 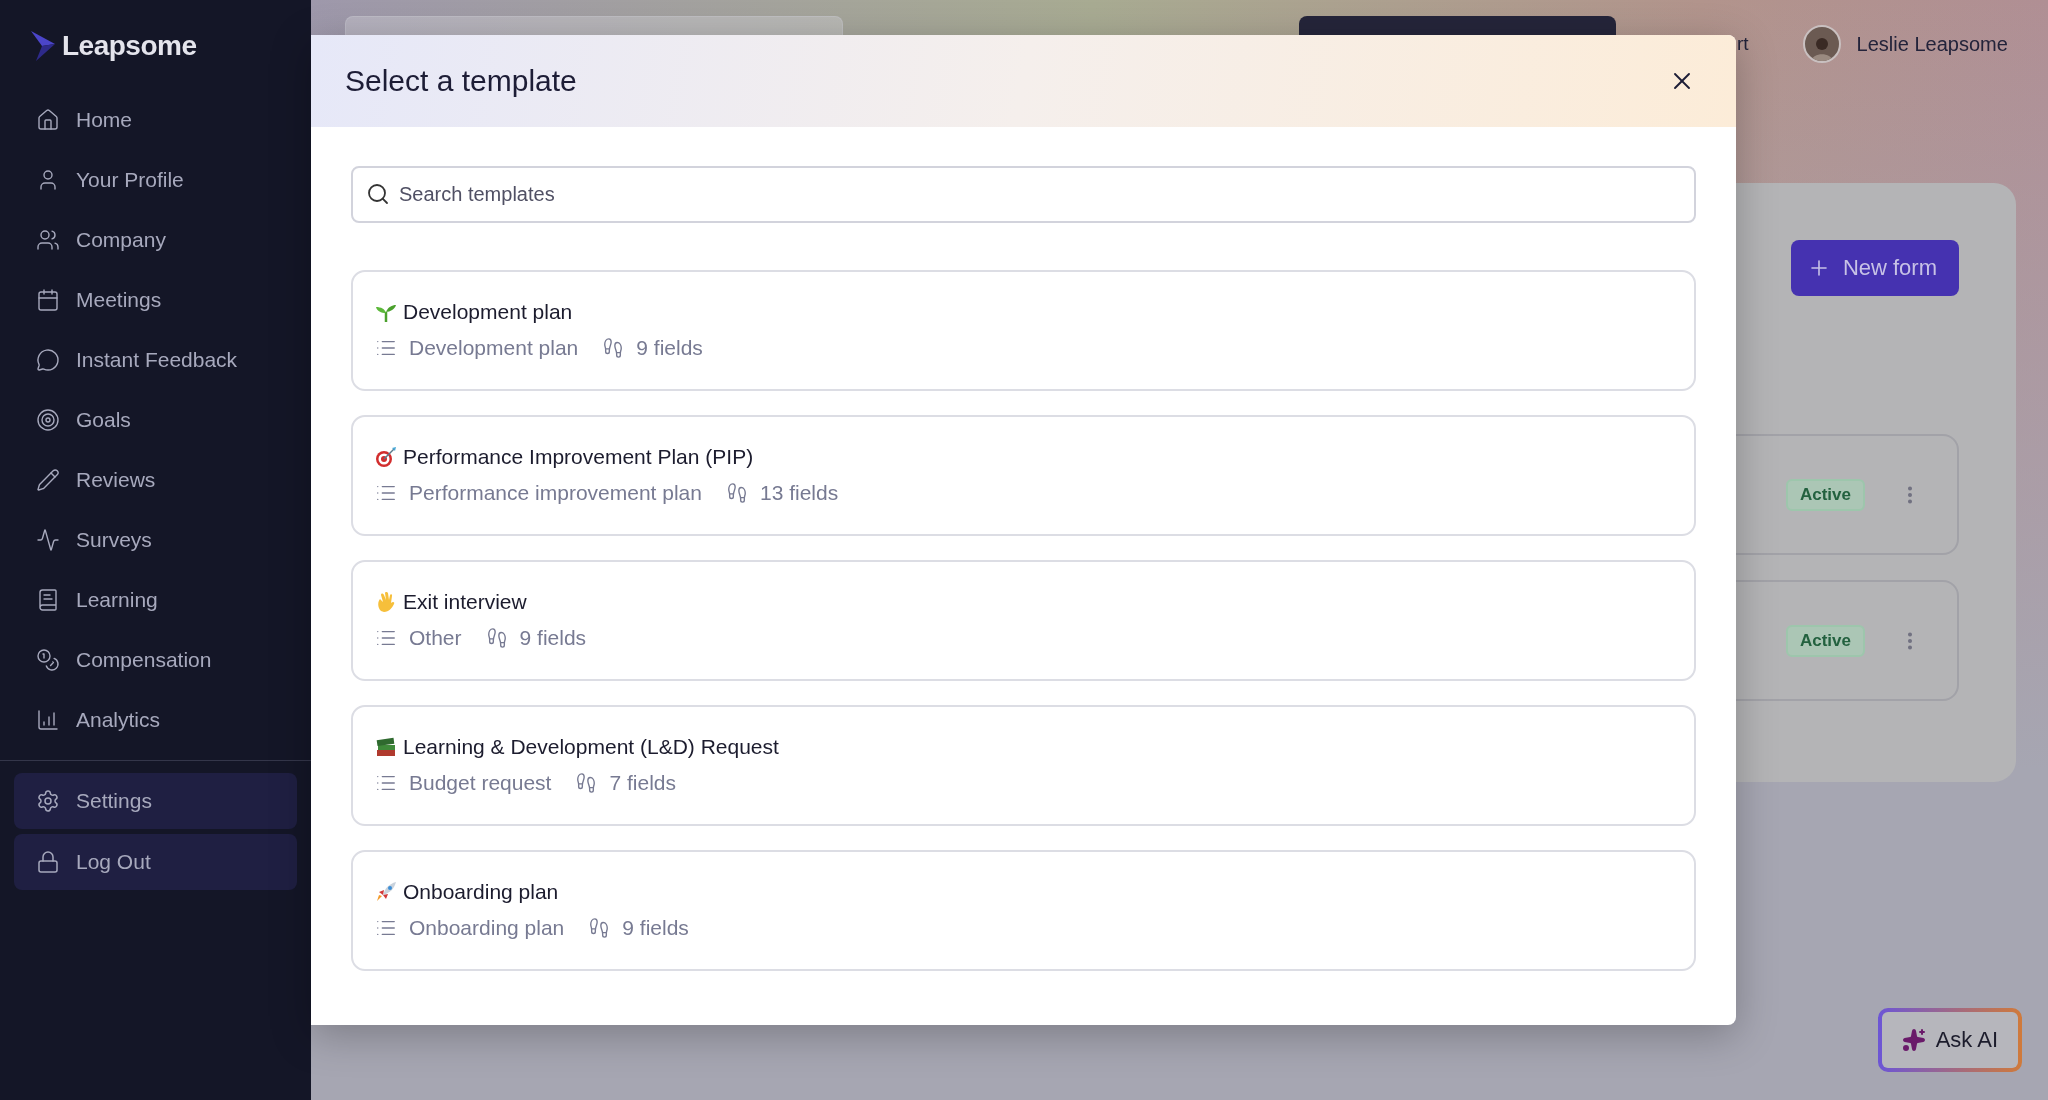 What do you see at coordinates (155, 120) in the screenshot?
I see `sidebar-item: Home` at bounding box center [155, 120].